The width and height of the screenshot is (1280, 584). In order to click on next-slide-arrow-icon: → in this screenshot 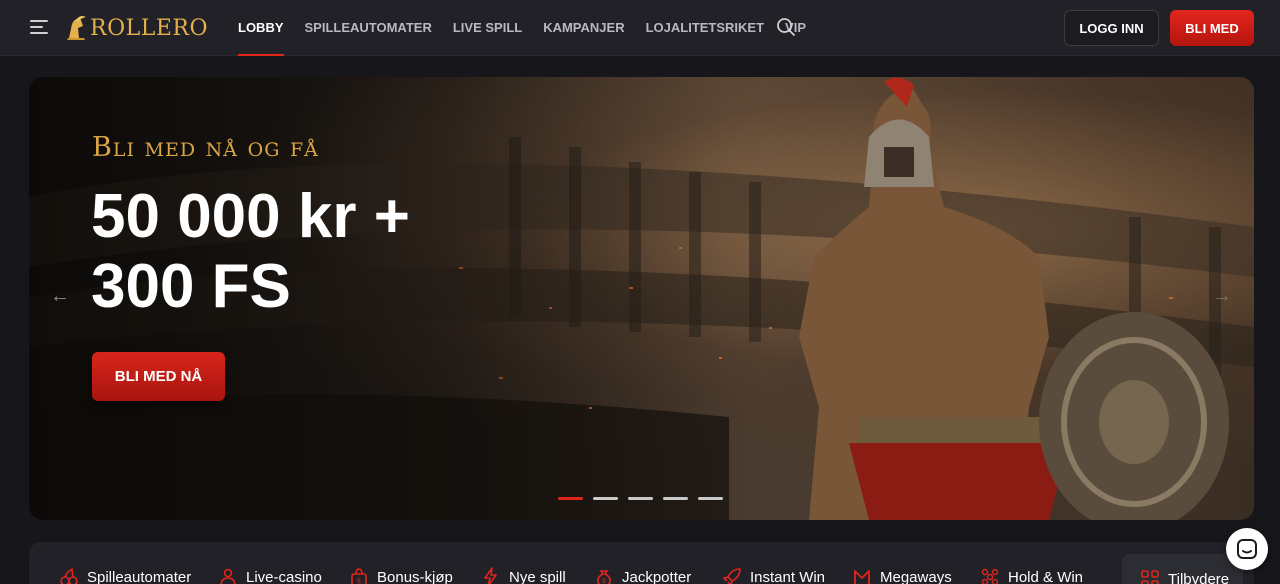, I will do `click(1222, 296)`.